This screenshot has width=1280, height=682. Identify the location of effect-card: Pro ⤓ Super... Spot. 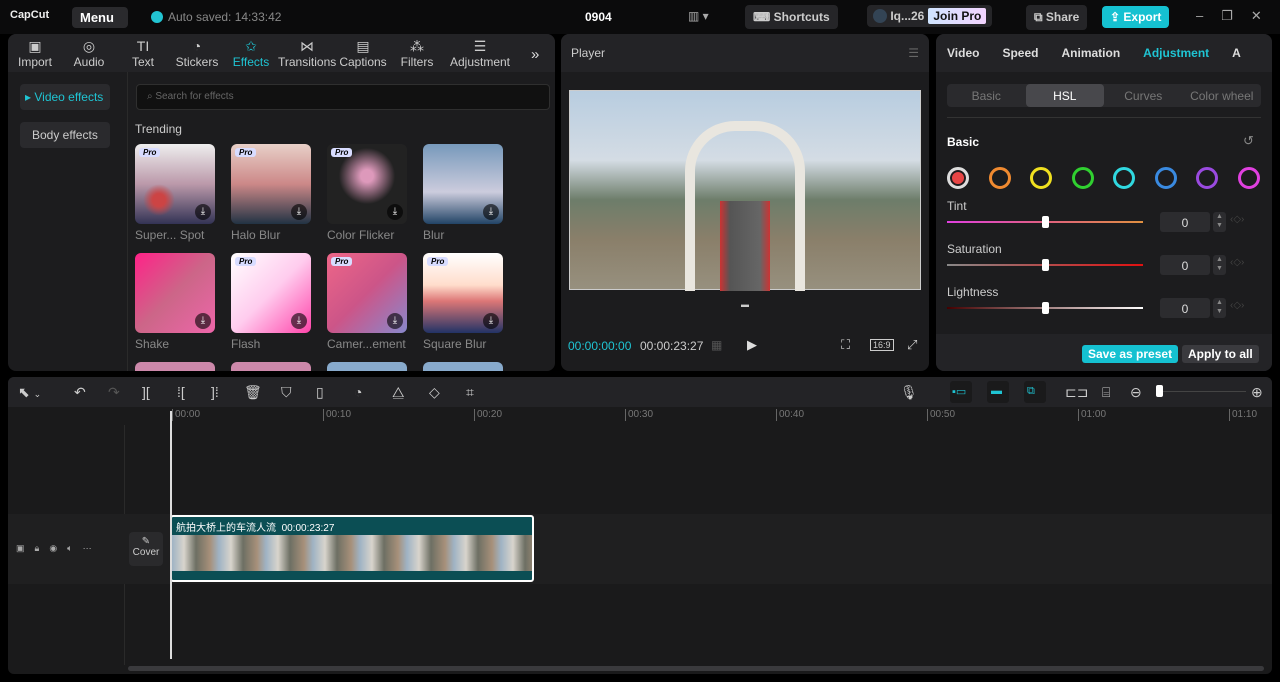
(175, 193).